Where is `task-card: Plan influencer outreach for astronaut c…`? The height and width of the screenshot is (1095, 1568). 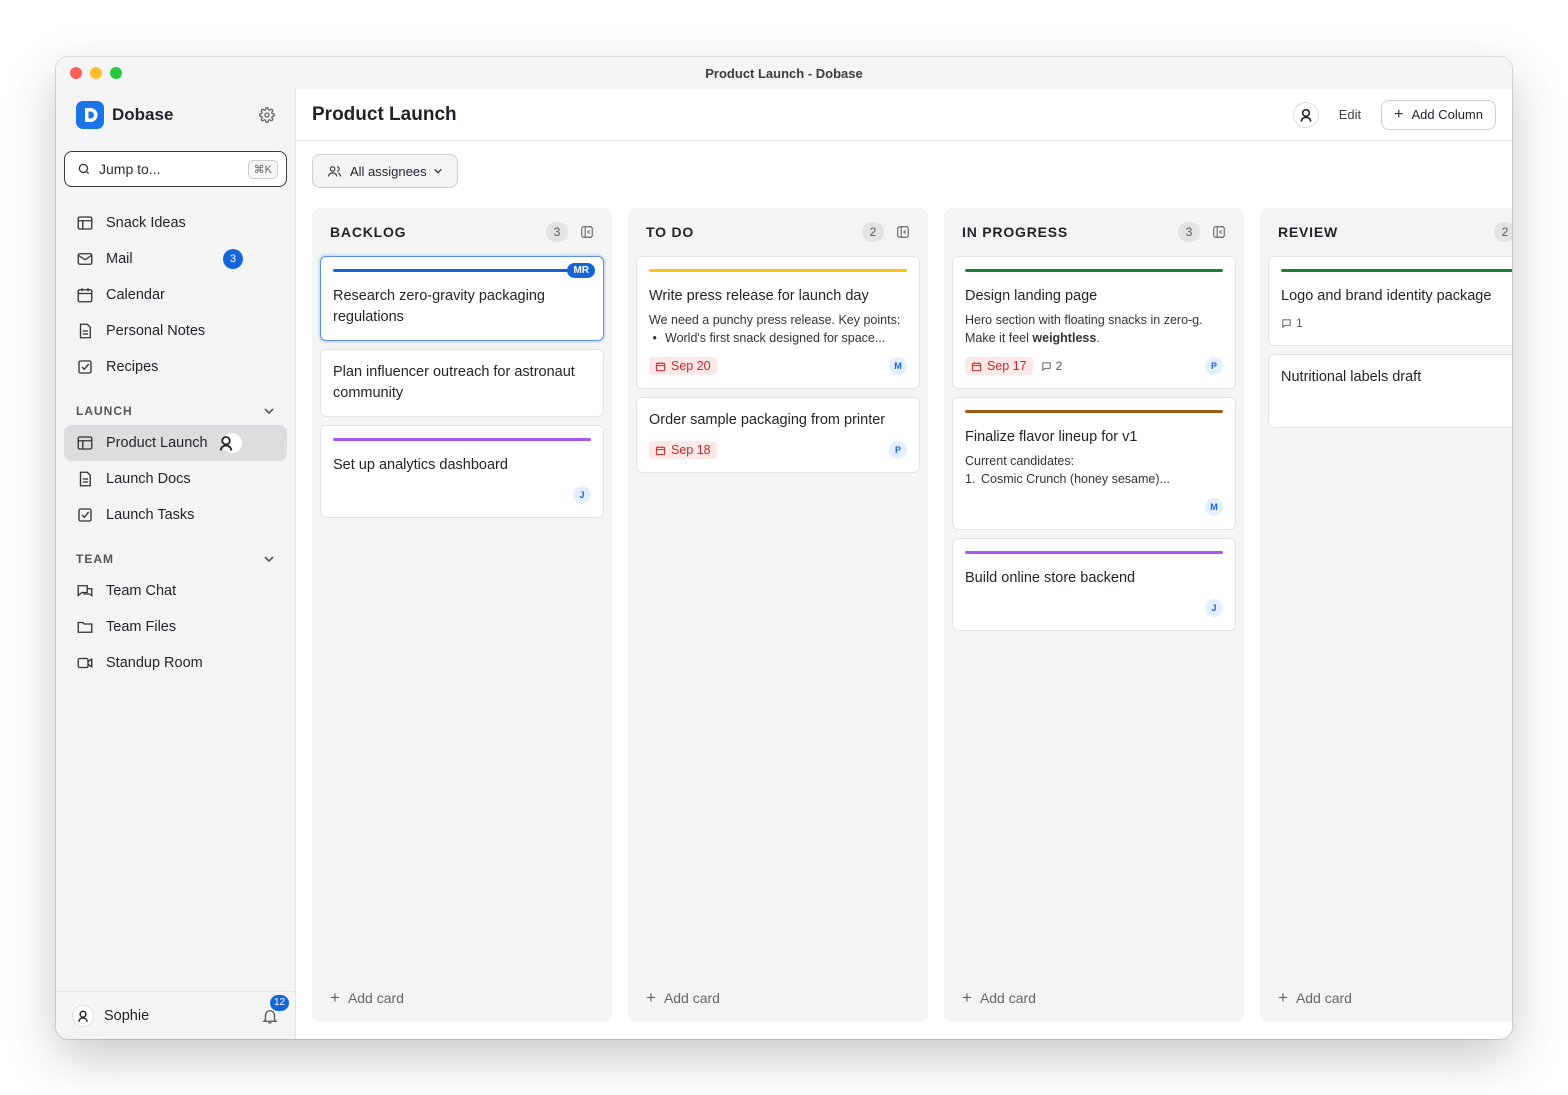 task-card: Plan influencer outreach for astronaut c… is located at coordinates (462, 383).